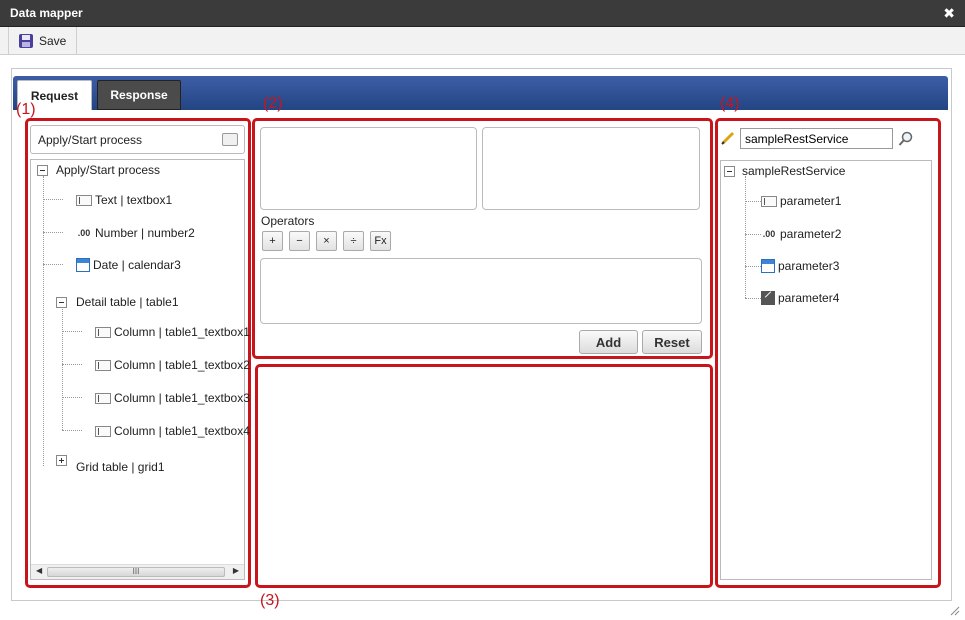  What do you see at coordinates (236, 570) in the screenshot?
I see `scroll-right-icon: ▶` at bounding box center [236, 570].